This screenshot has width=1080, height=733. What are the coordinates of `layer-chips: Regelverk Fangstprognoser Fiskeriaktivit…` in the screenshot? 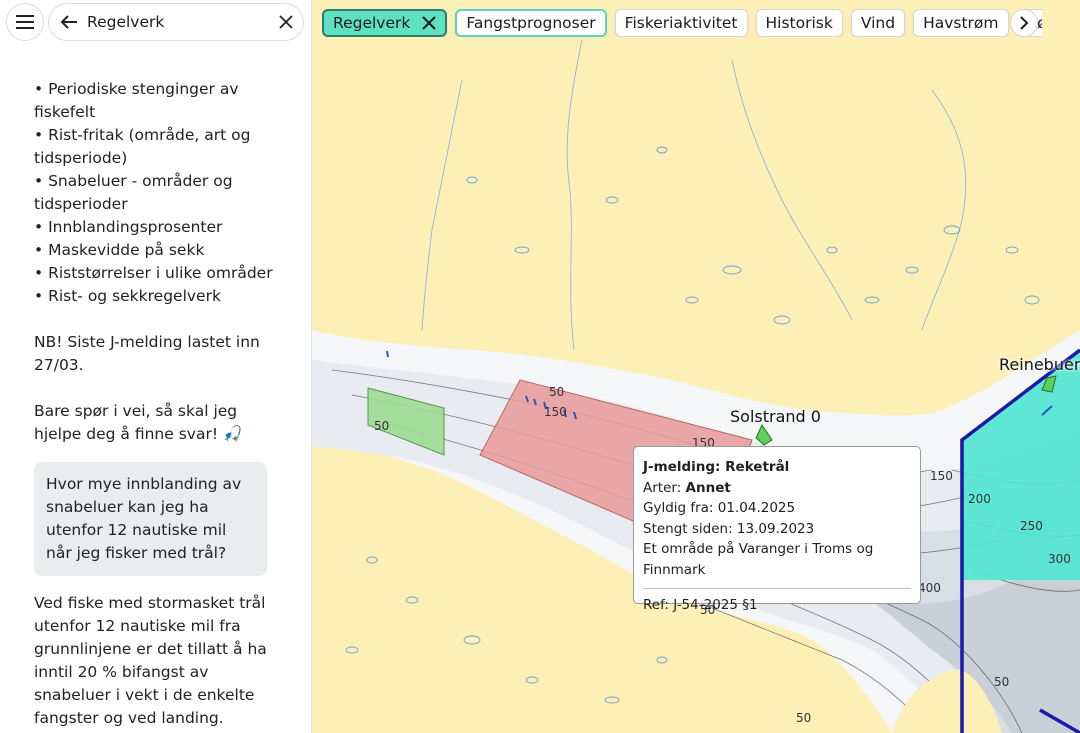 It's located at (682, 23).